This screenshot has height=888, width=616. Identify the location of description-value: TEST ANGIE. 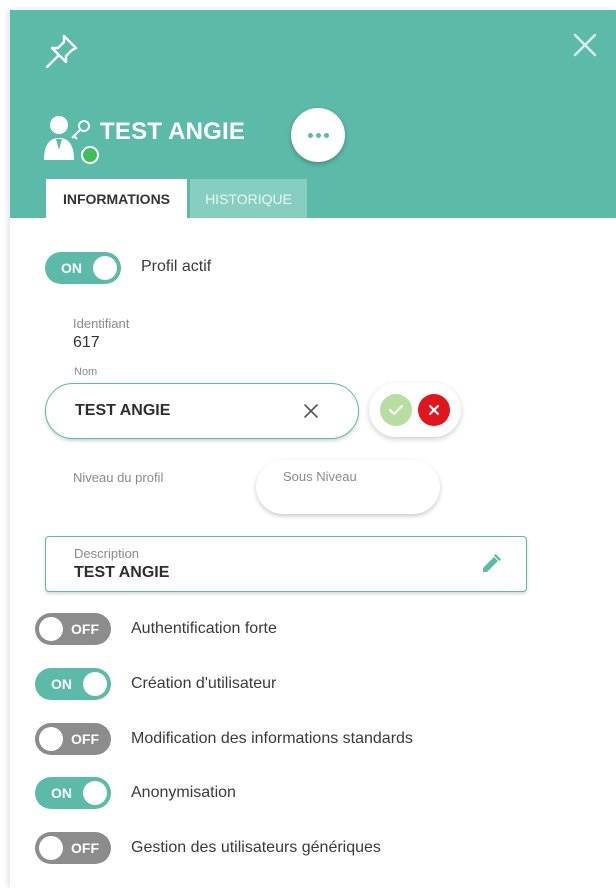
(122, 572).